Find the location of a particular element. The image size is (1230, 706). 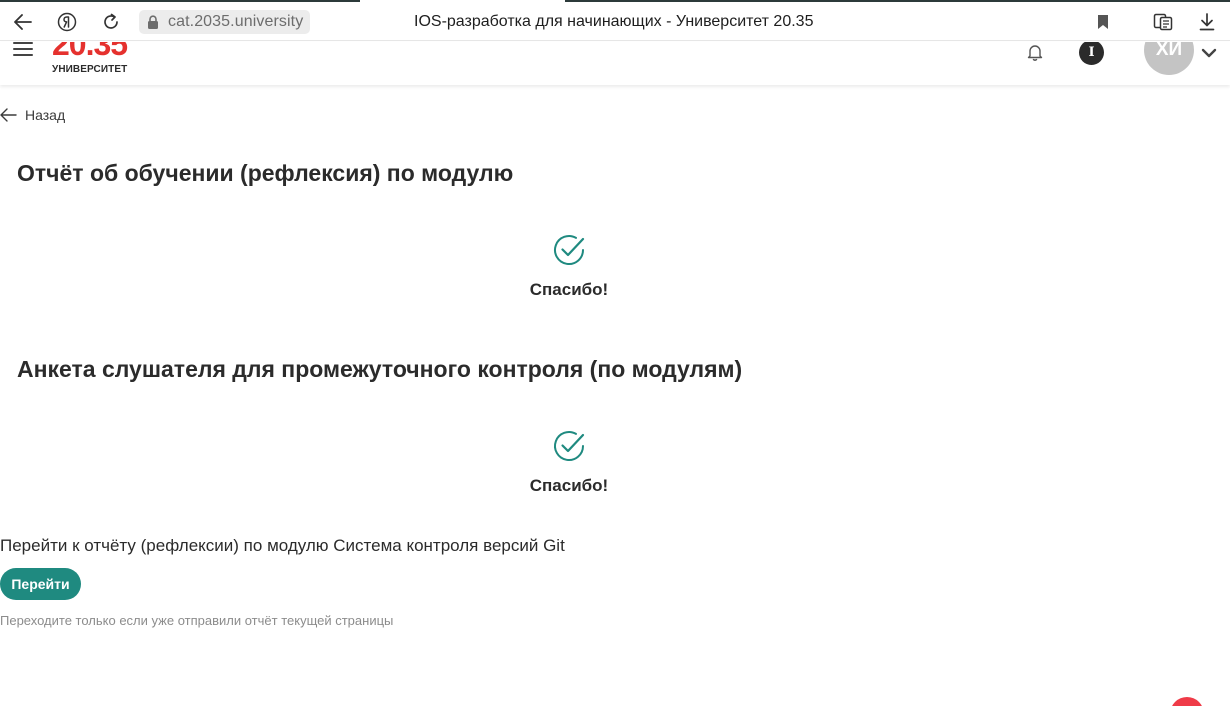

goto-button: Перейти is located at coordinates (40, 584).